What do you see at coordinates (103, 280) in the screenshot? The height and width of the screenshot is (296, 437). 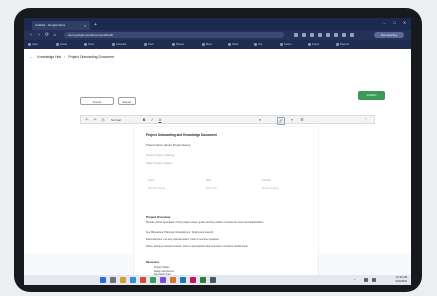 I see `start-icon` at bounding box center [103, 280].